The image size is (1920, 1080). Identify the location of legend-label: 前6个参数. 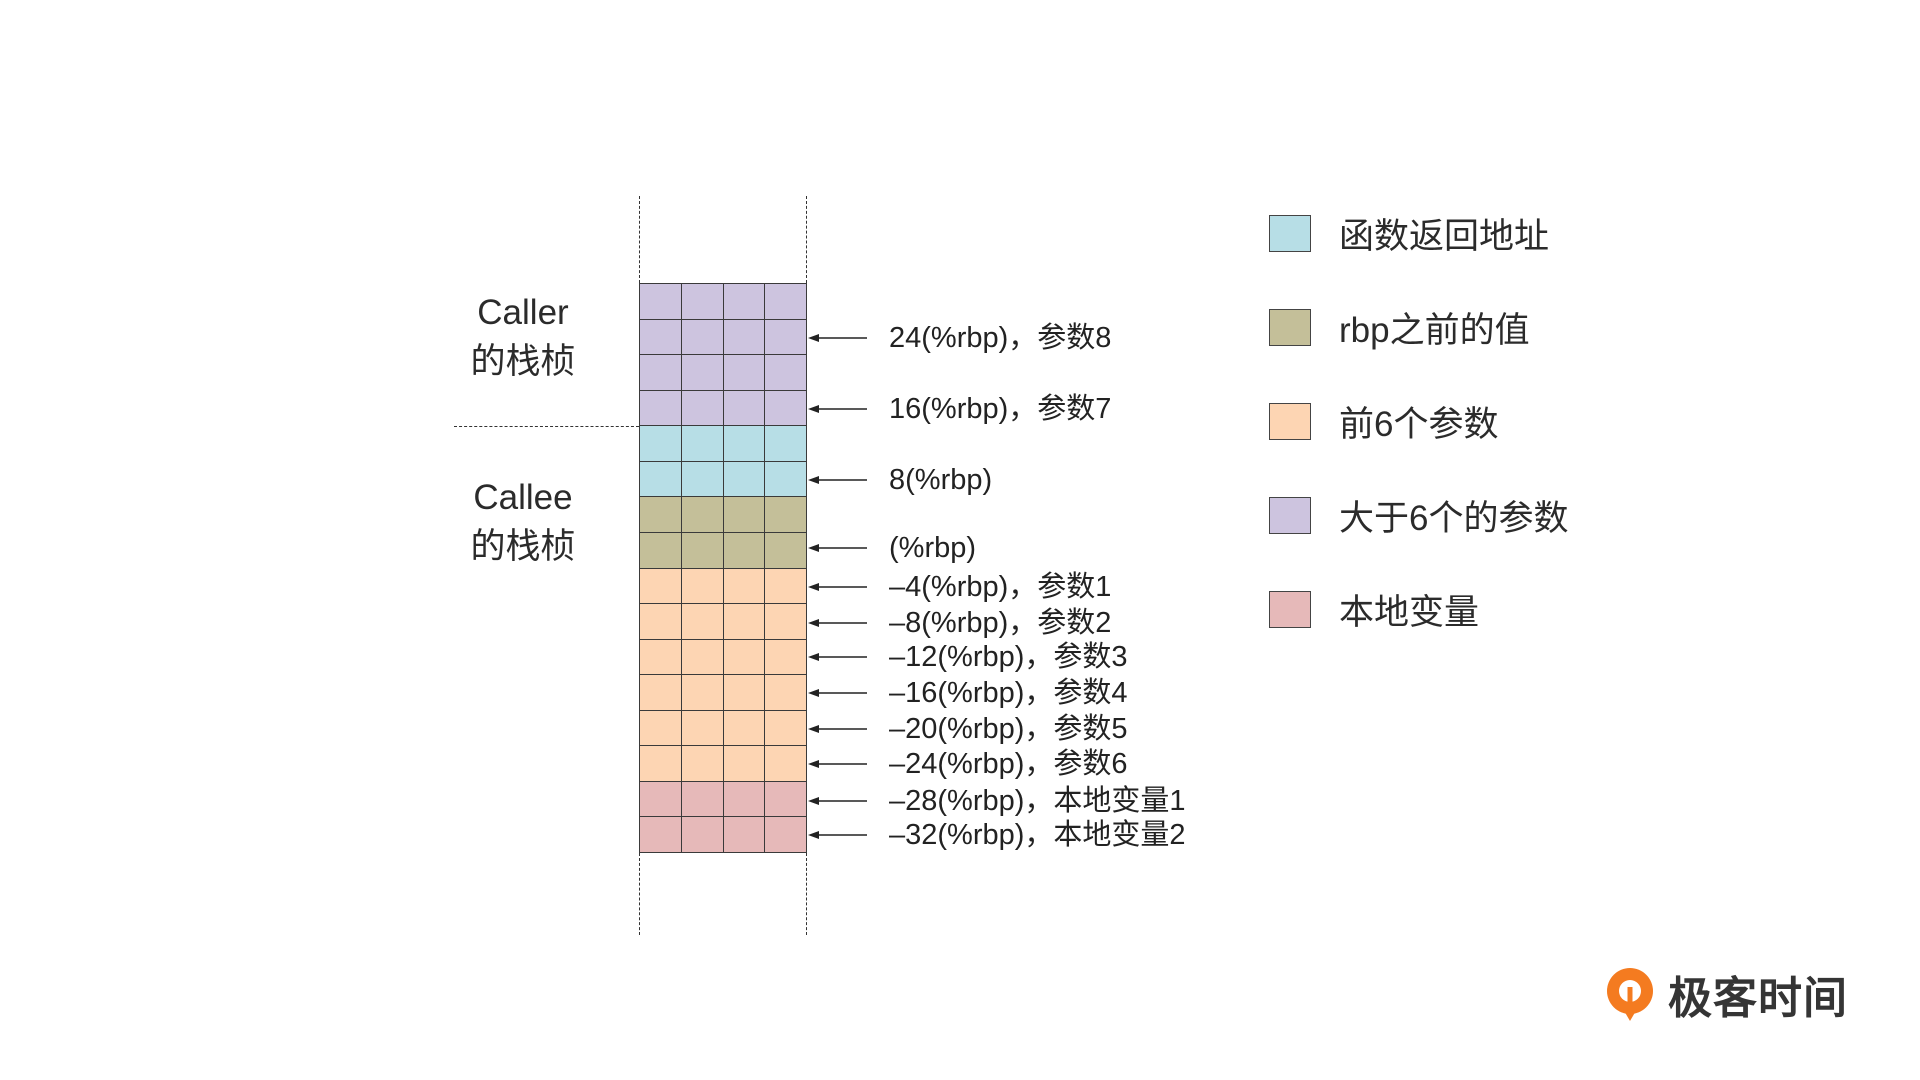
(1419, 424).